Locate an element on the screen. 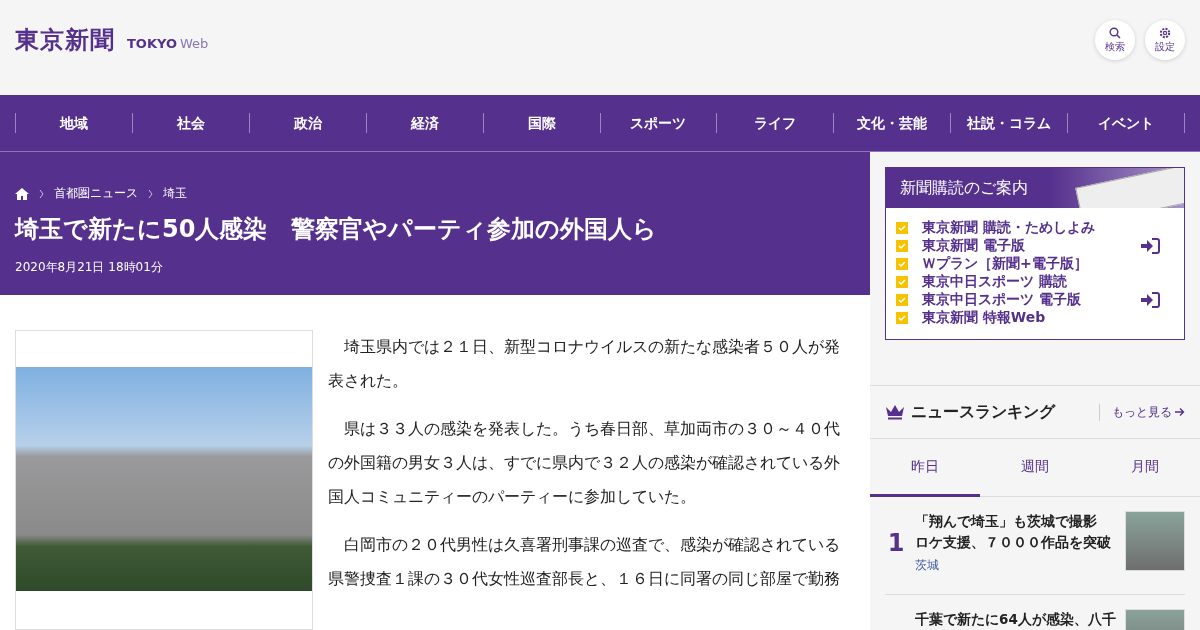 Image resolution: width=1200 pixels, height=630 pixels. ranking-tab: 週間 is located at coordinates (1035, 468).